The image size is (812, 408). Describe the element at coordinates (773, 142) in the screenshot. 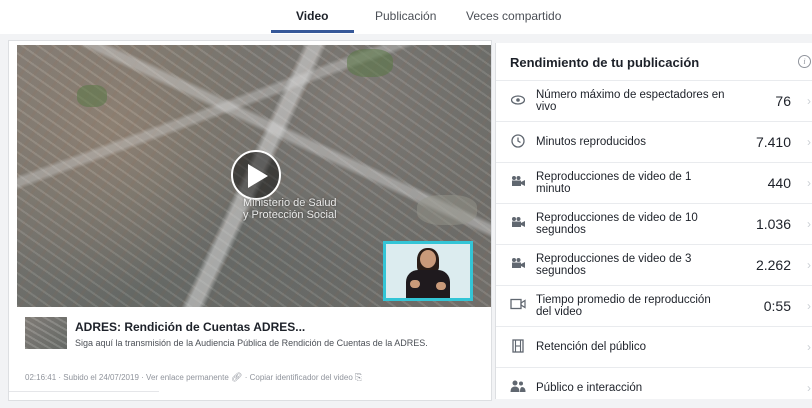

I see `metric-value: 7.410` at that location.